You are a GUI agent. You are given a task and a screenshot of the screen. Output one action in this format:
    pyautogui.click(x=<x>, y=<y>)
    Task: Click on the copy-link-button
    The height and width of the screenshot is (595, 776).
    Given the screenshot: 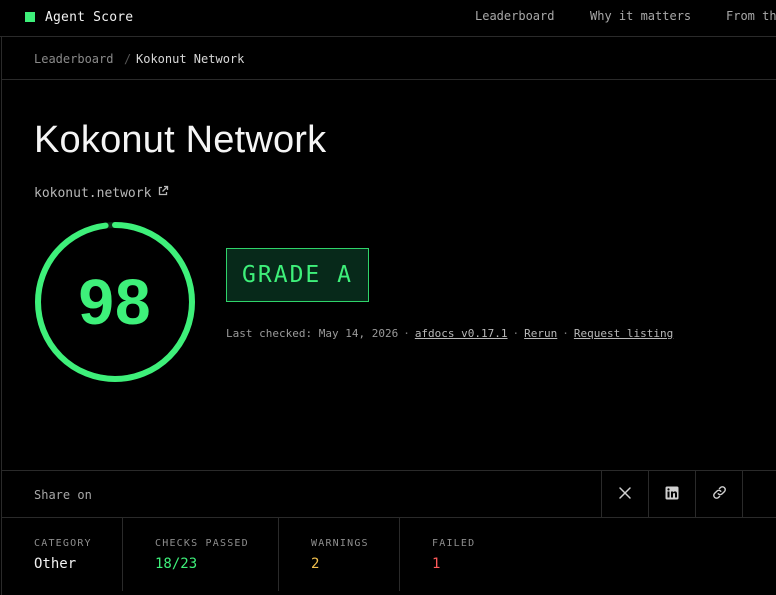 What is the action you would take?
    pyautogui.click(x=718, y=494)
    